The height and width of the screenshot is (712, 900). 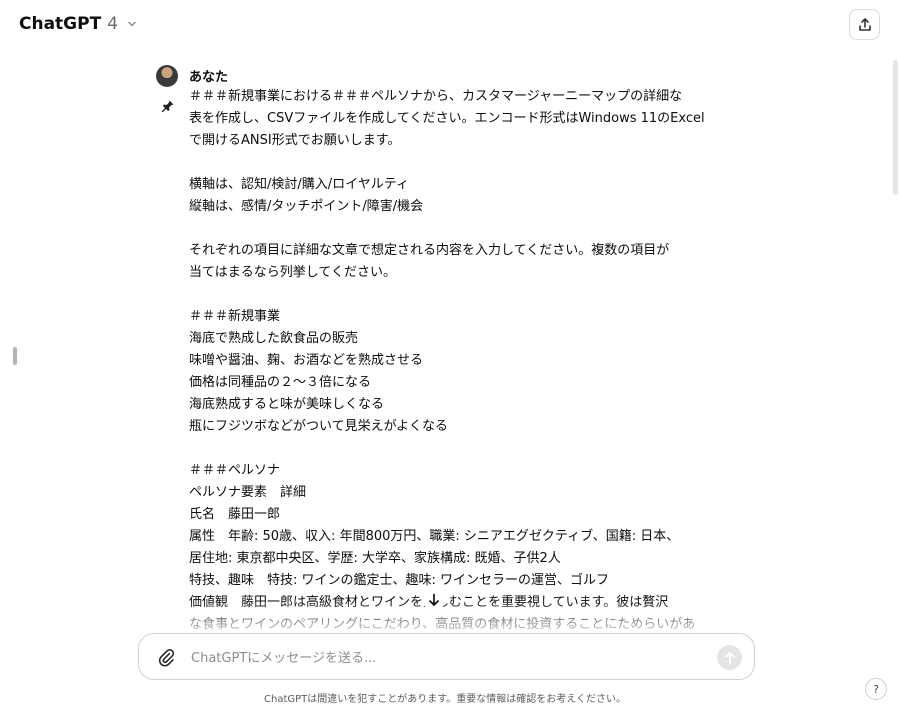 I want to click on message-line: 瓶にフジツボなどがついて見栄えがよくなる, so click(x=318, y=426).